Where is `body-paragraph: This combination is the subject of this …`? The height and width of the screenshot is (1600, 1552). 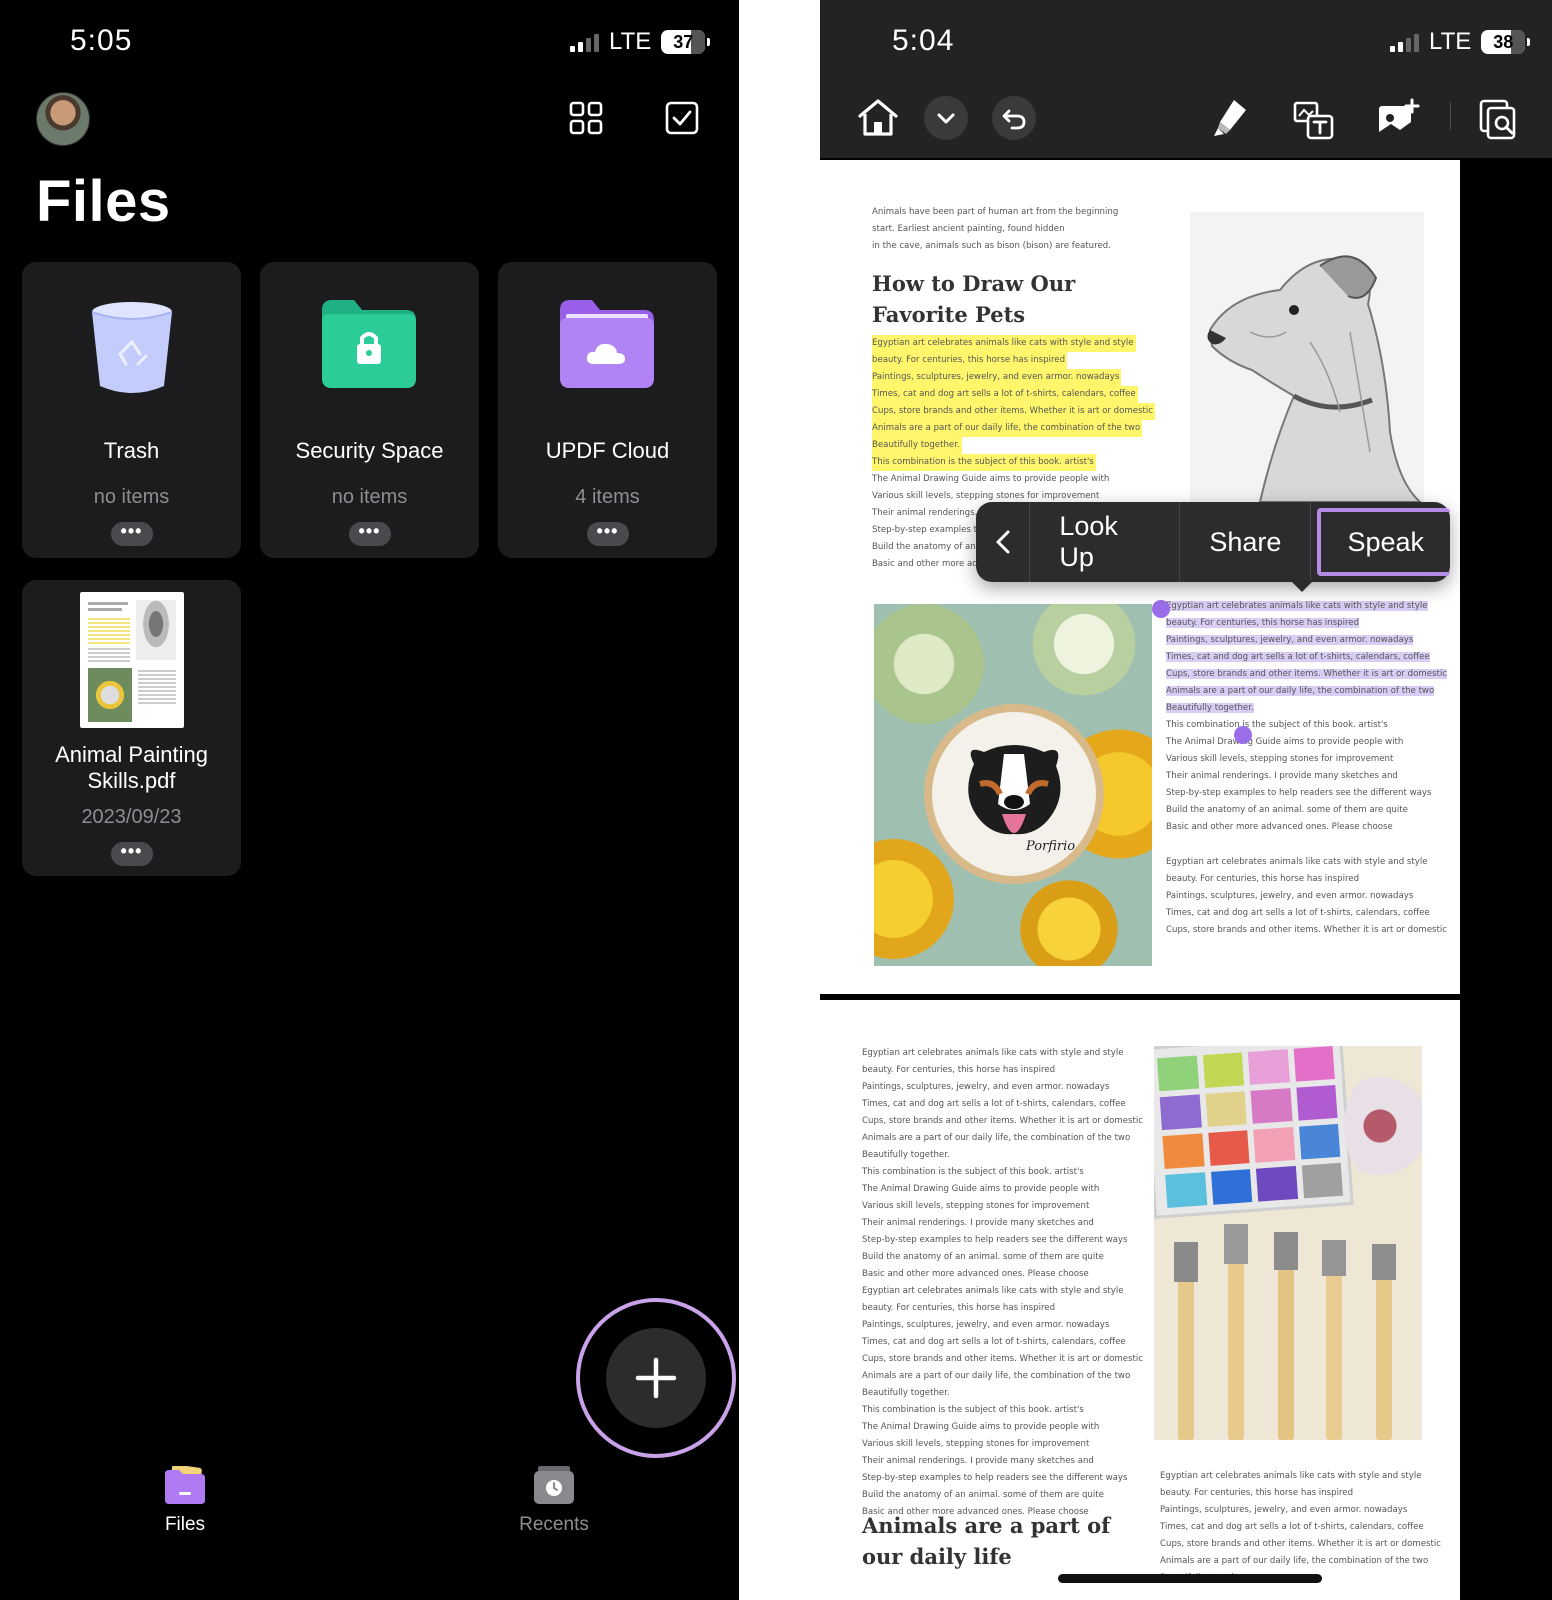 body-paragraph: This combination is the subject of this … is located at coordinates (1299, 776).